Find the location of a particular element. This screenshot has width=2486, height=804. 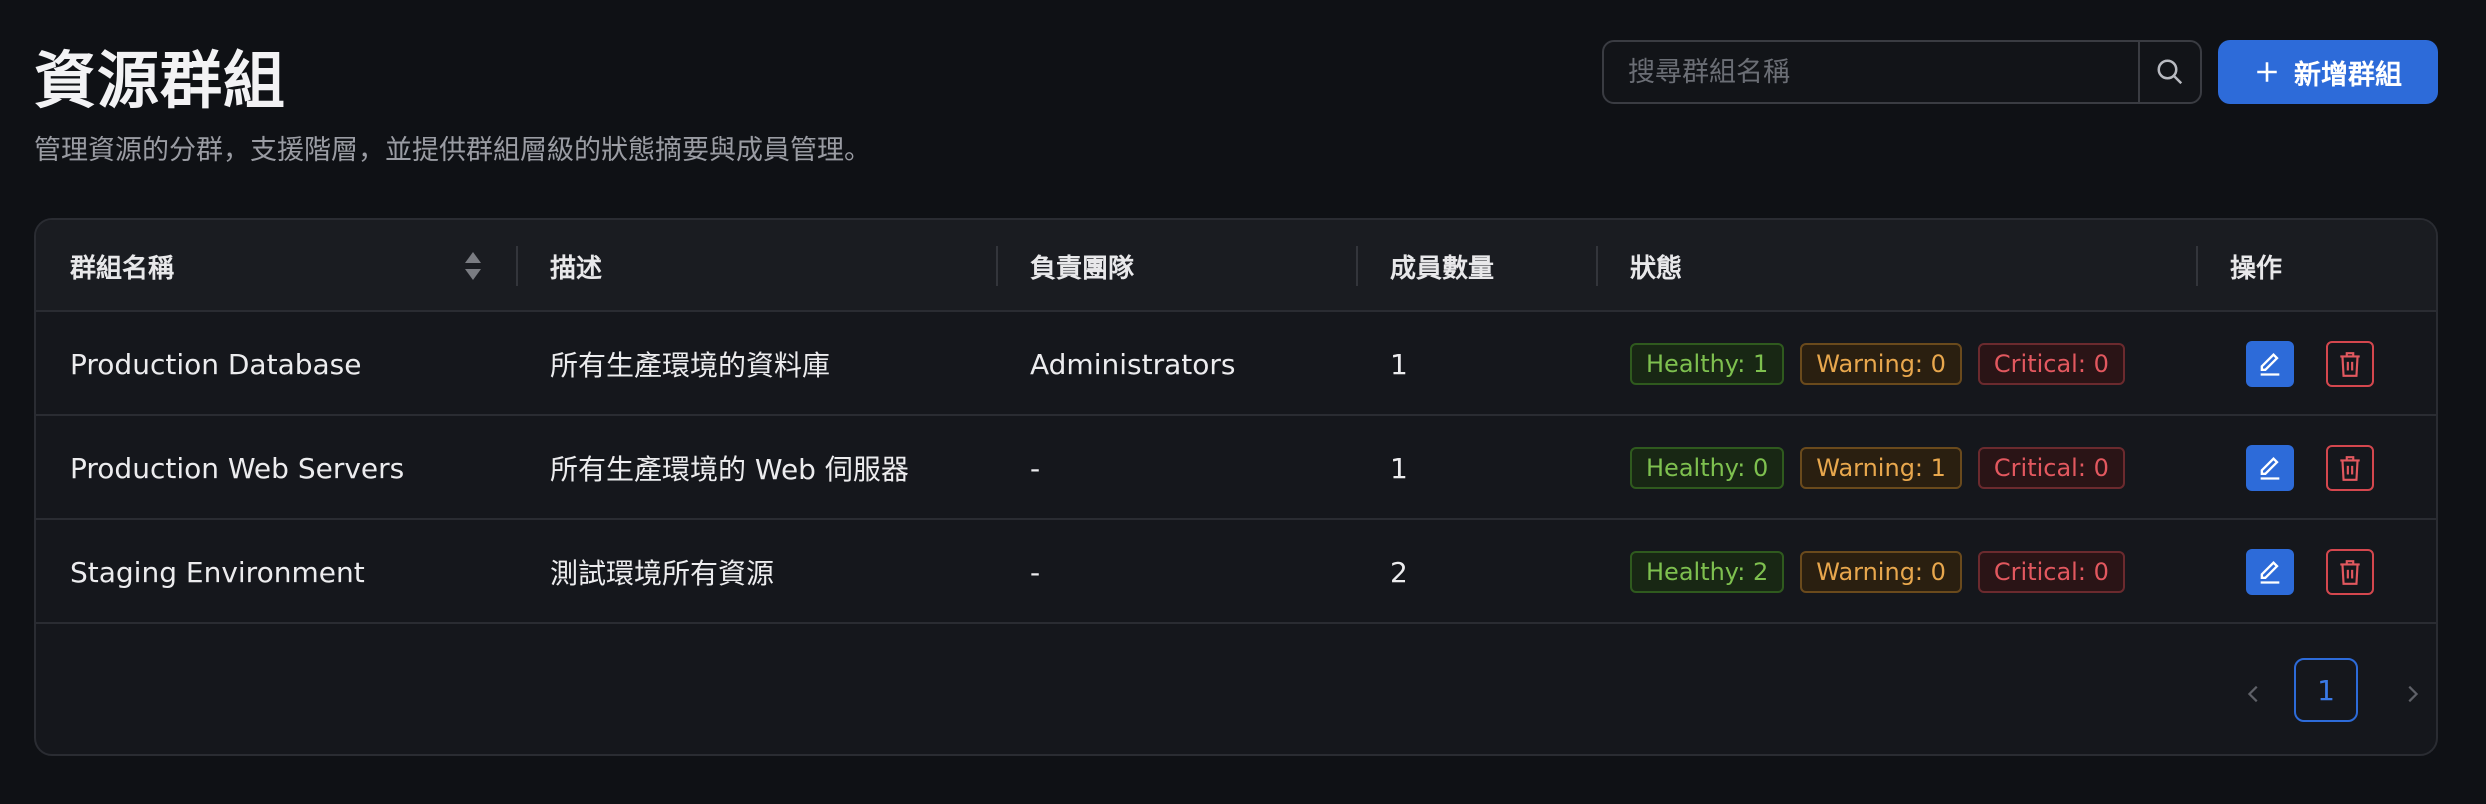

pagination-page-1: 1 is located at coordinates (2326, 690).